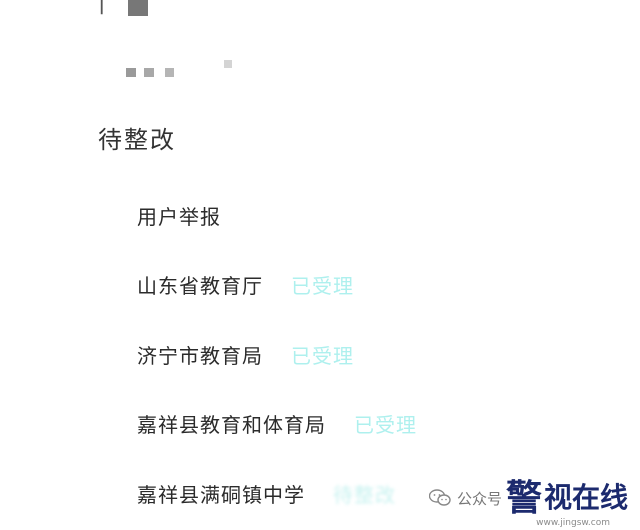 The width and height of the screenshot is (640, 530). I want to click on redacted-avatar-mosaic, so click(138, 8).